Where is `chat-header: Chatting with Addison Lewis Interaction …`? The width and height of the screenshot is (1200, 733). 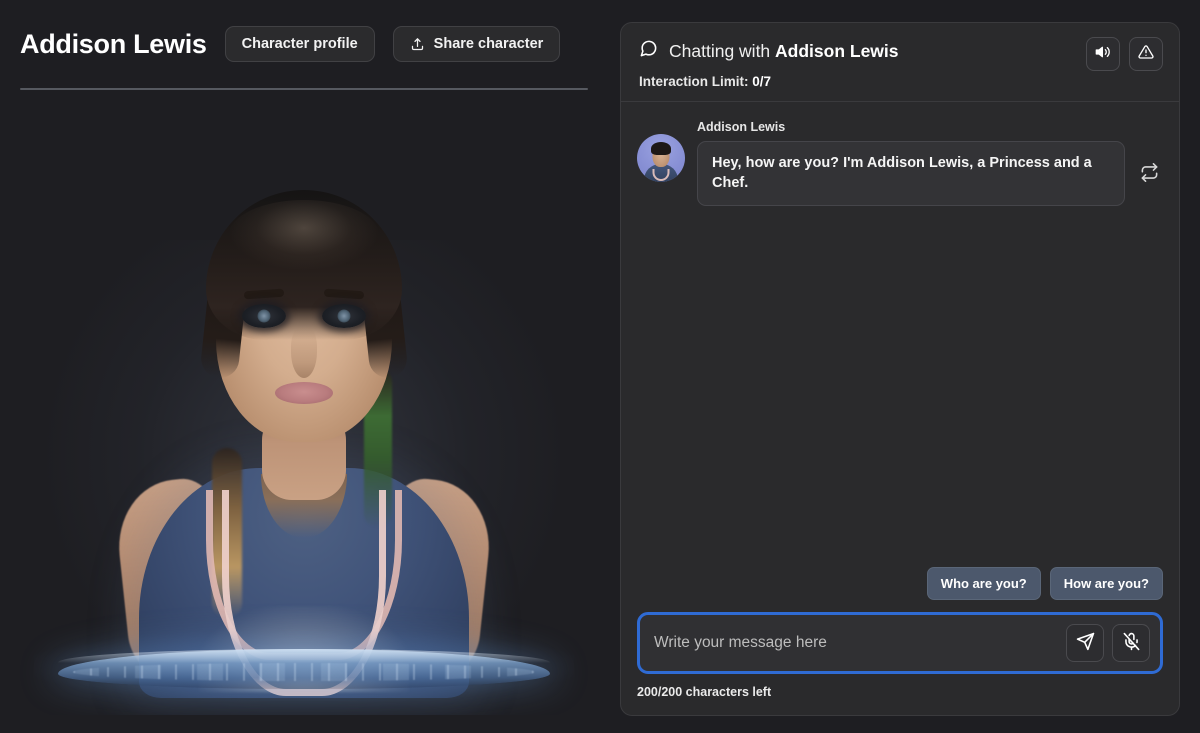 chat-header: Chatting with Addison Lewis Interaction … is located at coordinates (900, 62).